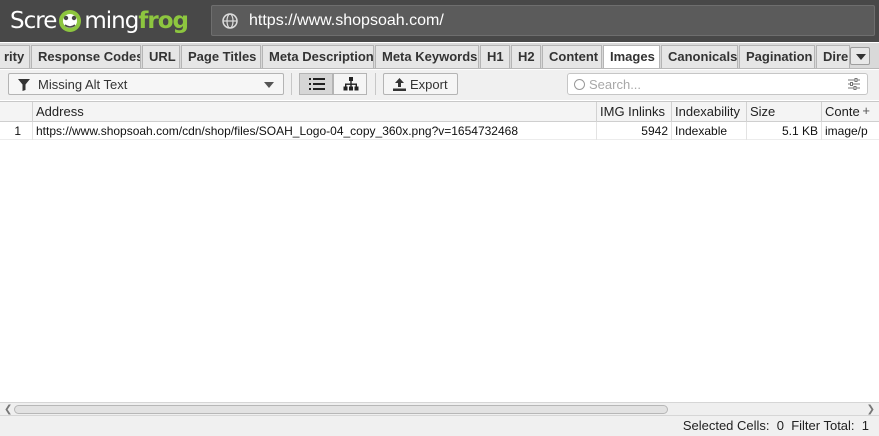  I want to click on list-view-button, so click(316, 84).